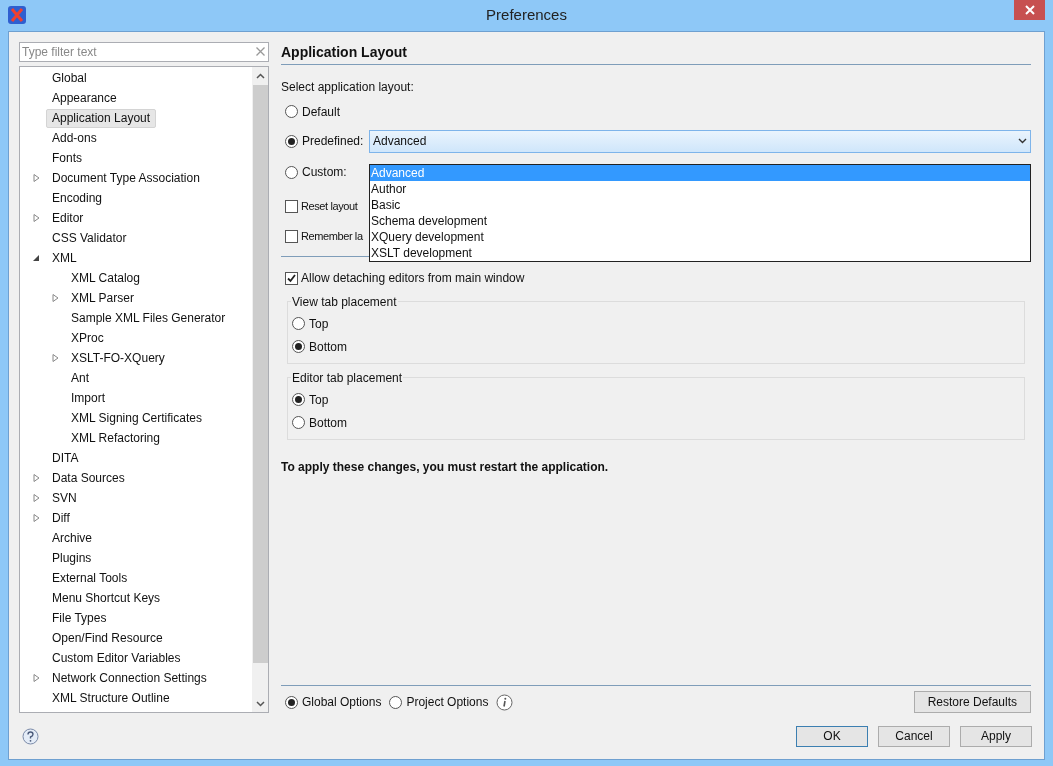 Image resolution: width=1053 pixels, height=766 pixels. I want to click on app-logo-icon, so click(17, 15).